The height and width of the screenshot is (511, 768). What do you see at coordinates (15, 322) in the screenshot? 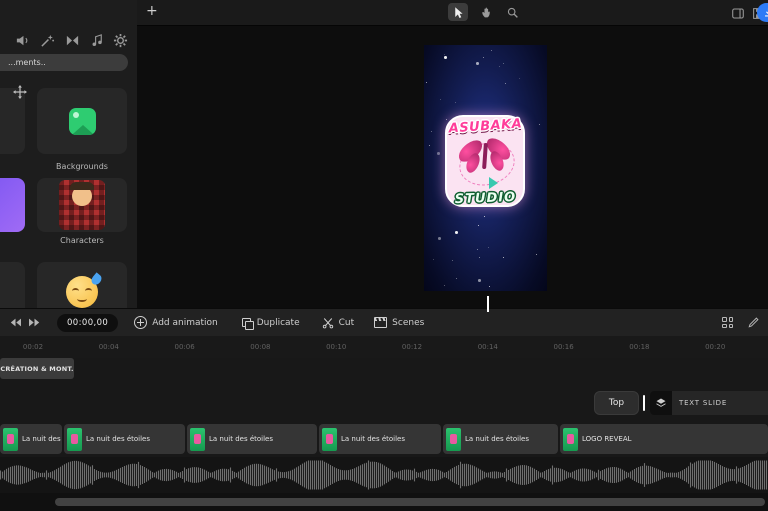
I see `skip-back-button` at bounding box center [15, 322].